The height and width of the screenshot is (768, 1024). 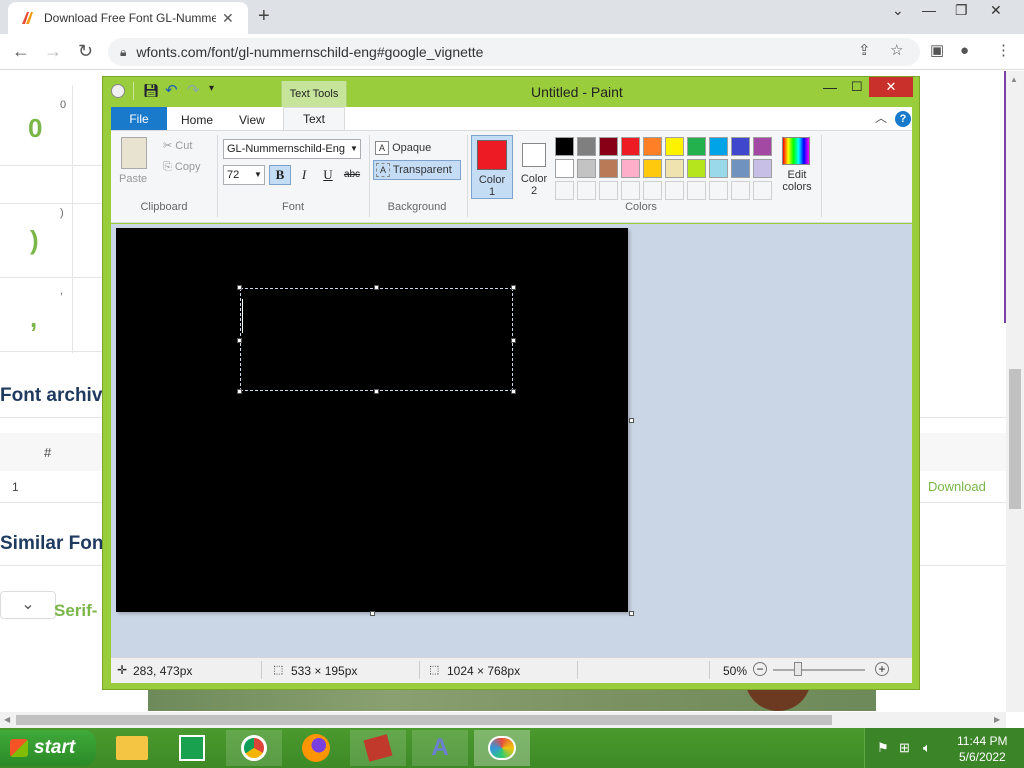 I want to click on transparent-button: A Transparent, so click(x=417, y=170).